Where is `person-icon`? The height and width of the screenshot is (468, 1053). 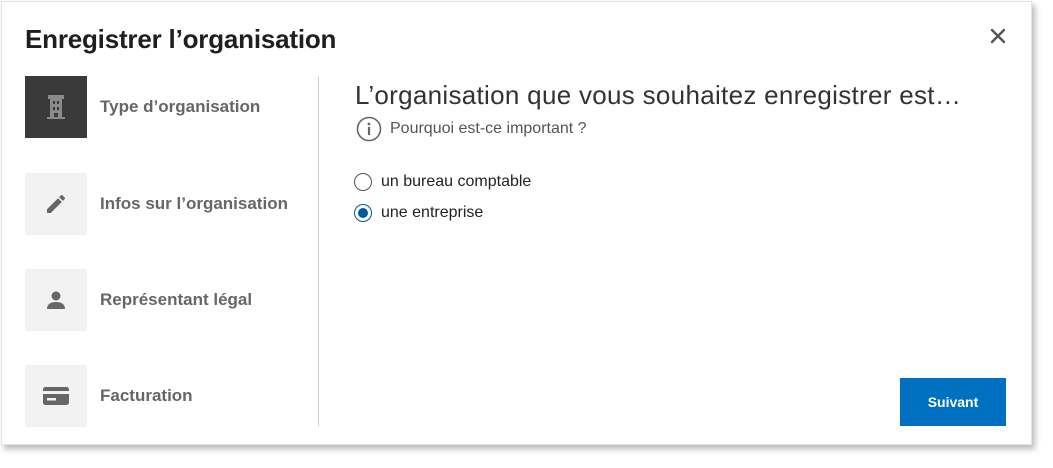 person-icon is located at coordinates (56, 300).